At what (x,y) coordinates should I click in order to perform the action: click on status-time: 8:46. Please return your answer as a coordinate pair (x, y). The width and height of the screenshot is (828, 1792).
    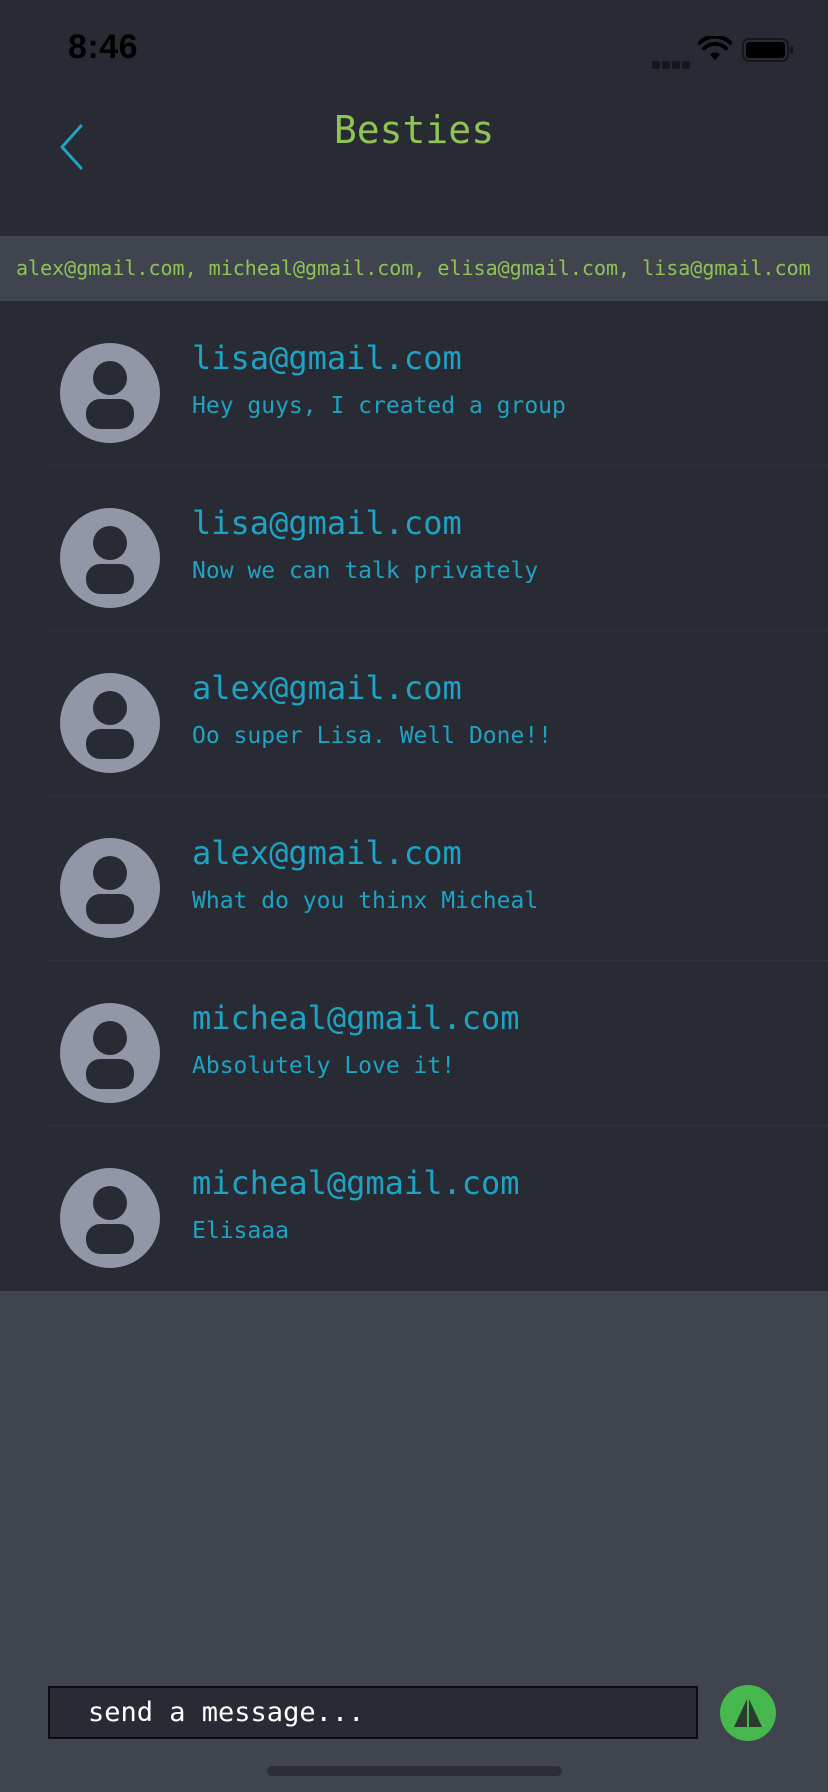
    Looking at the image, I should click on (103, 47).